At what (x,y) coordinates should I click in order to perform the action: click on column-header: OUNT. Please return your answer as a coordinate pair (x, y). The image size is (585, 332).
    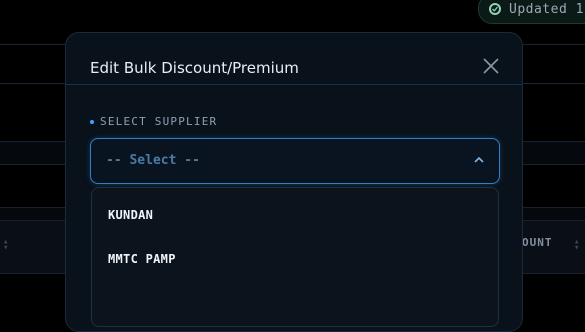
    Looking at the image, I should click on (537, 242).